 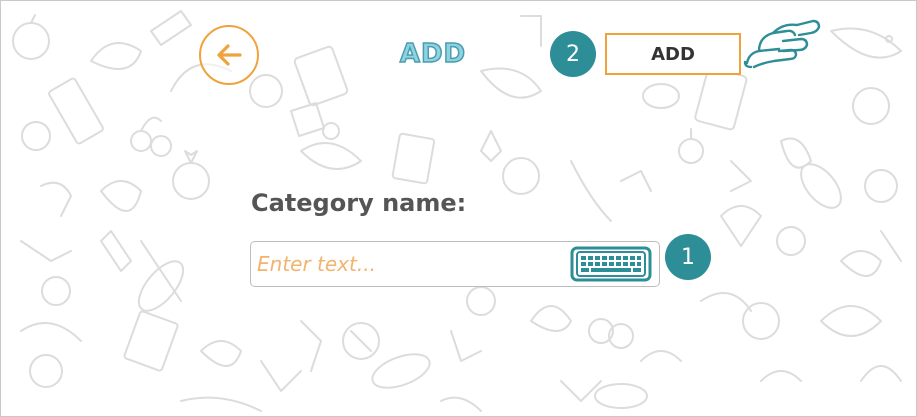 I want to click on step-badge-2: 2, so click(x=573, y=54).